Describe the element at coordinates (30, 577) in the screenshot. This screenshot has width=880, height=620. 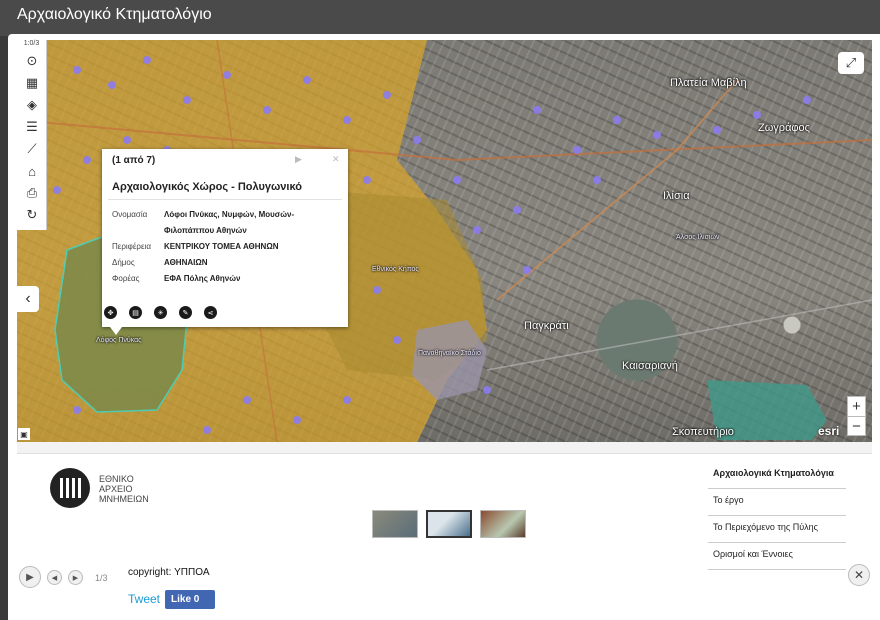
I see `play-button: ▶` at that location.